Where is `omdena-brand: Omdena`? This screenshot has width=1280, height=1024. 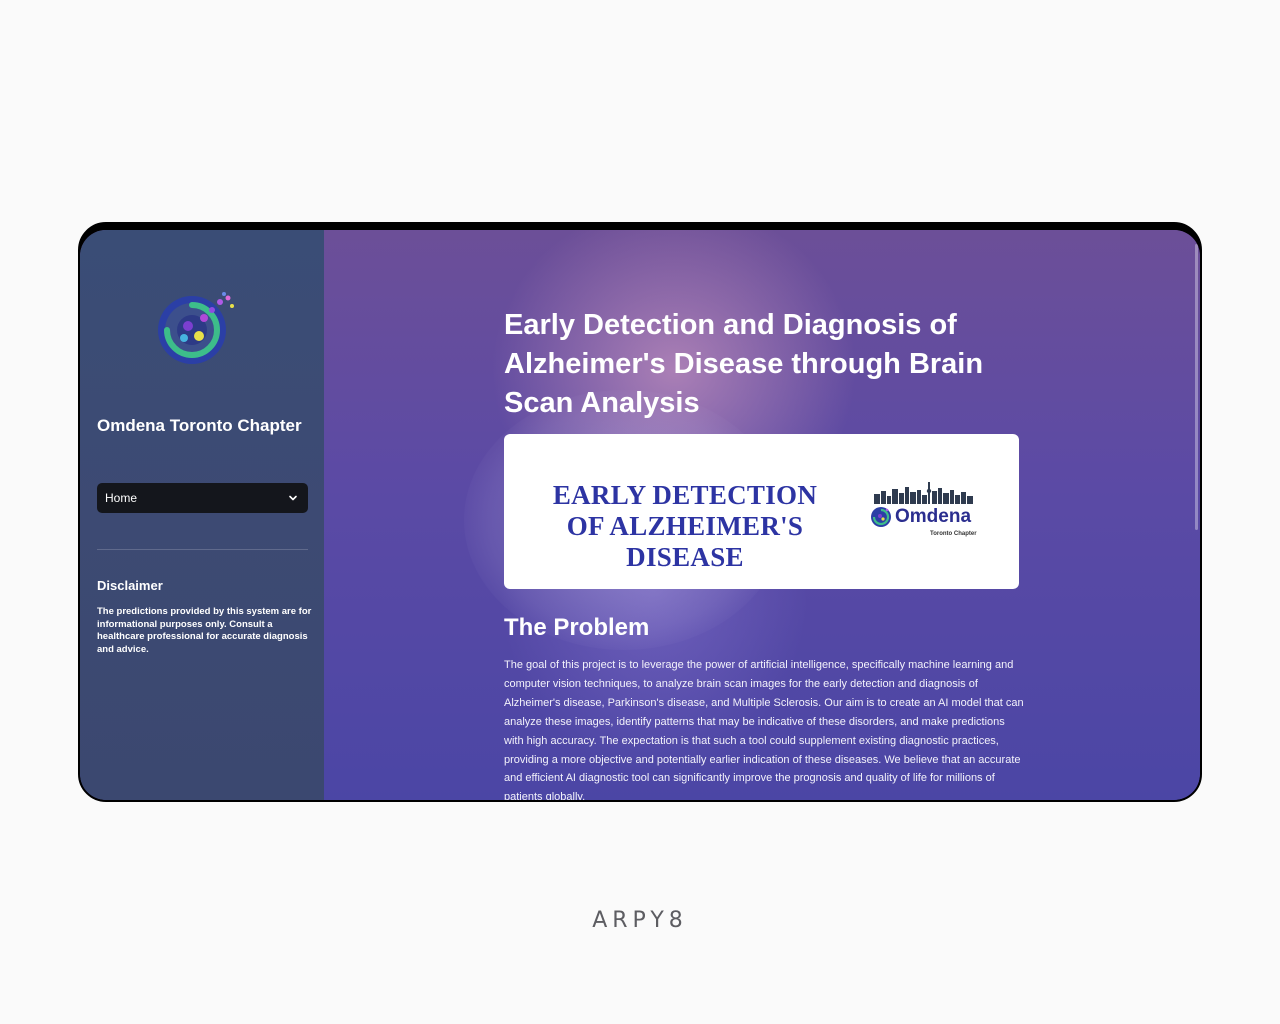
omdena-brand: Omdena is located at coordinates (920, 517).